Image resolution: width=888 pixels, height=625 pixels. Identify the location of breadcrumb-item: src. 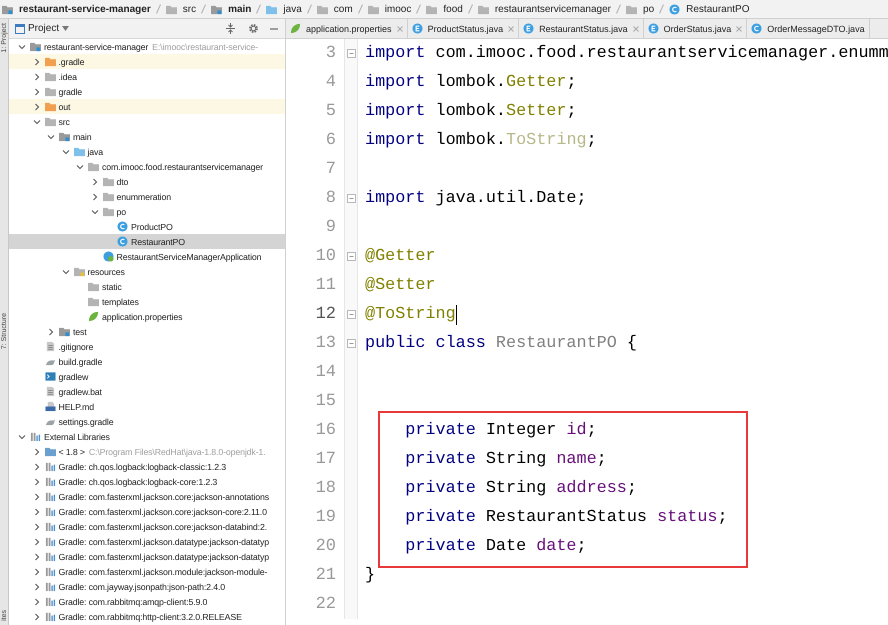
(181, 9).